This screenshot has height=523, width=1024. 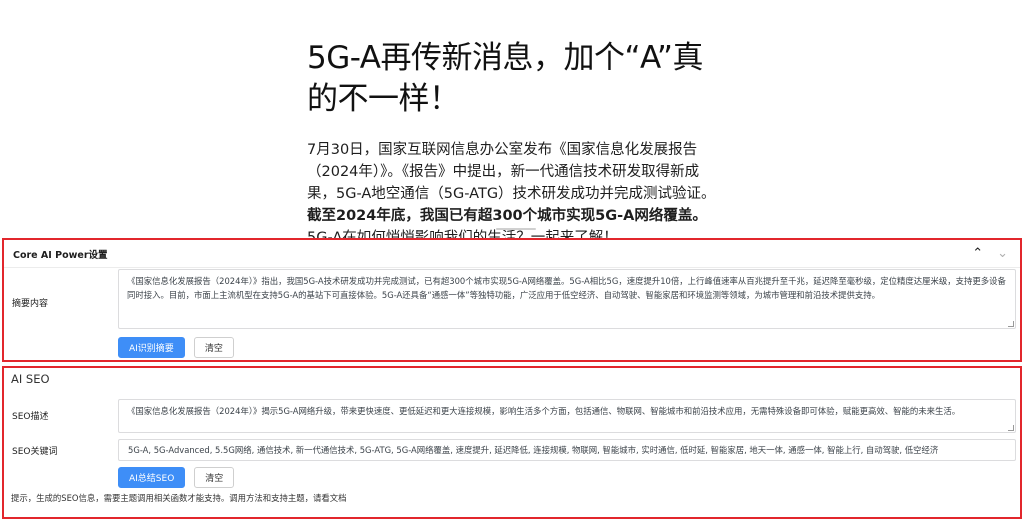 I want to click on seo-actions: AI总结SEO 清空, so click(x=176, y=477).